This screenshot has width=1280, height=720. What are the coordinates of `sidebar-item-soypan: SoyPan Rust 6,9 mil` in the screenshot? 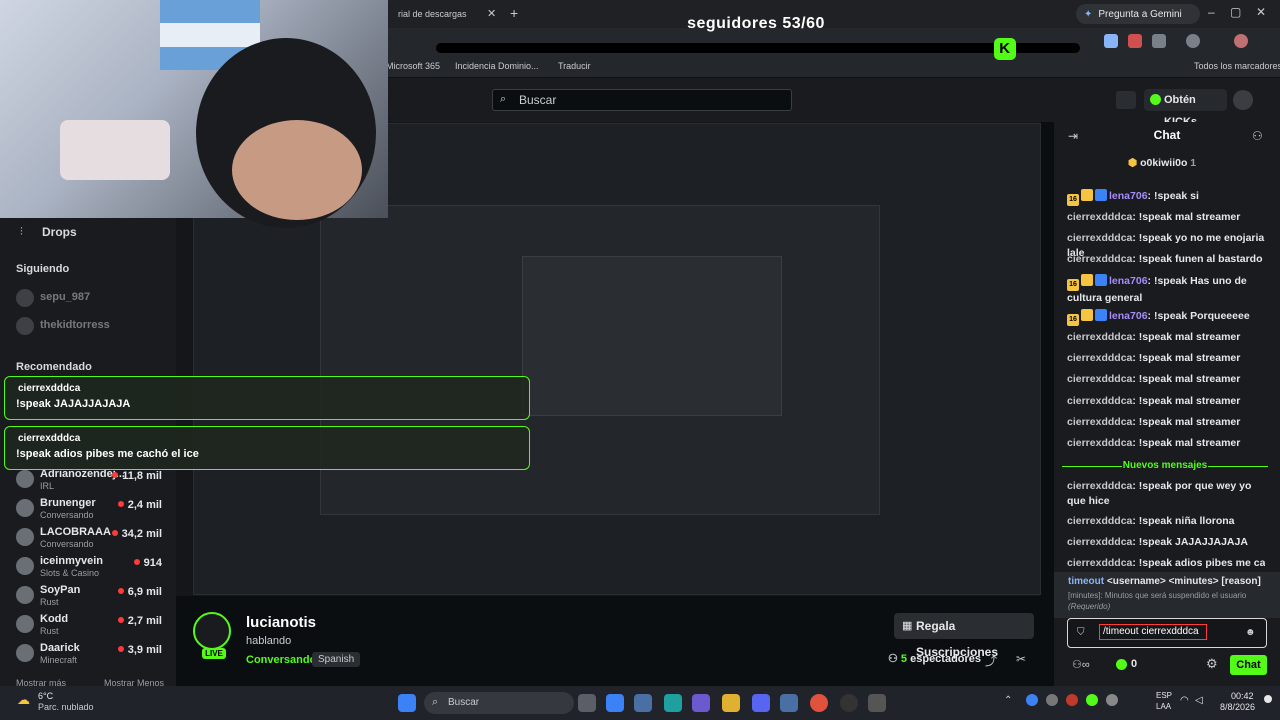 It's located at (92, 597).